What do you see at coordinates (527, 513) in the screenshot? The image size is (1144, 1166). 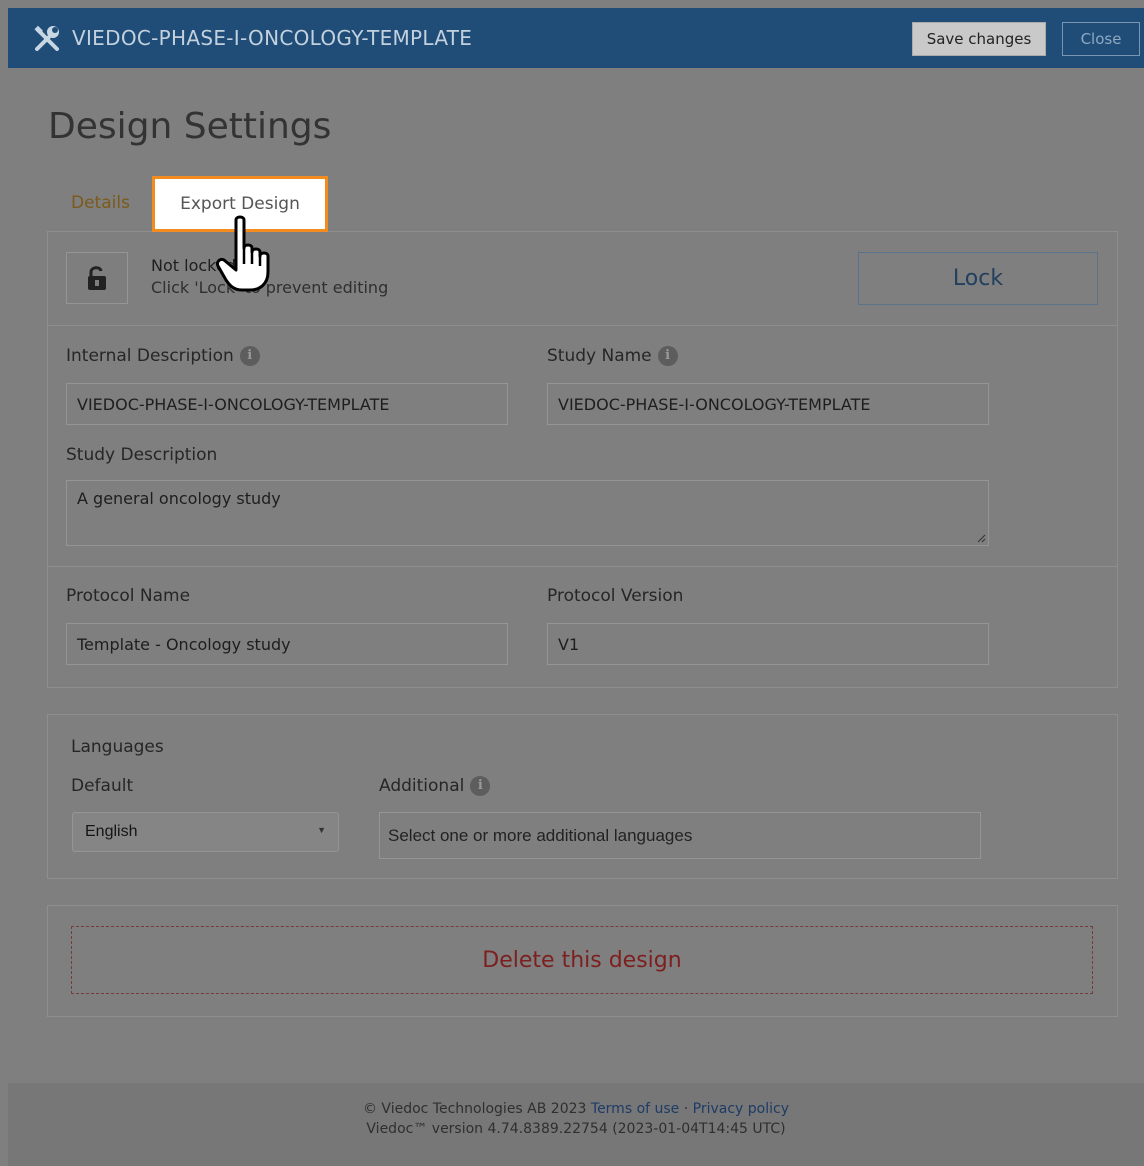 I see `study-description-textarea: A general oncology study` at bounding box center [527, 513].